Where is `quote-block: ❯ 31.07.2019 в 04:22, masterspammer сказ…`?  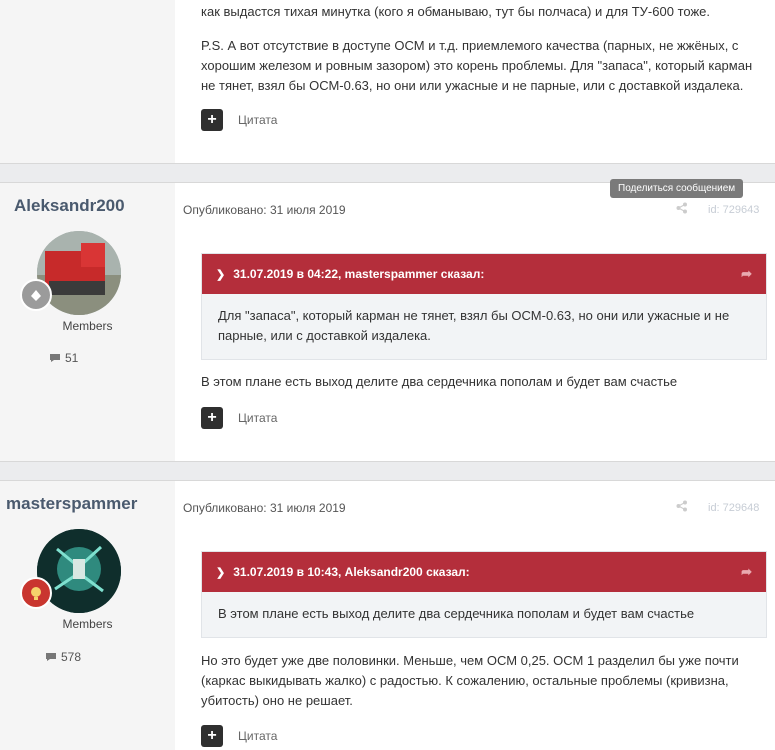
quote-block: ❯ 31.07.2019 в 04:22, masterspammer сказ… is located at coordinates (484, 306).